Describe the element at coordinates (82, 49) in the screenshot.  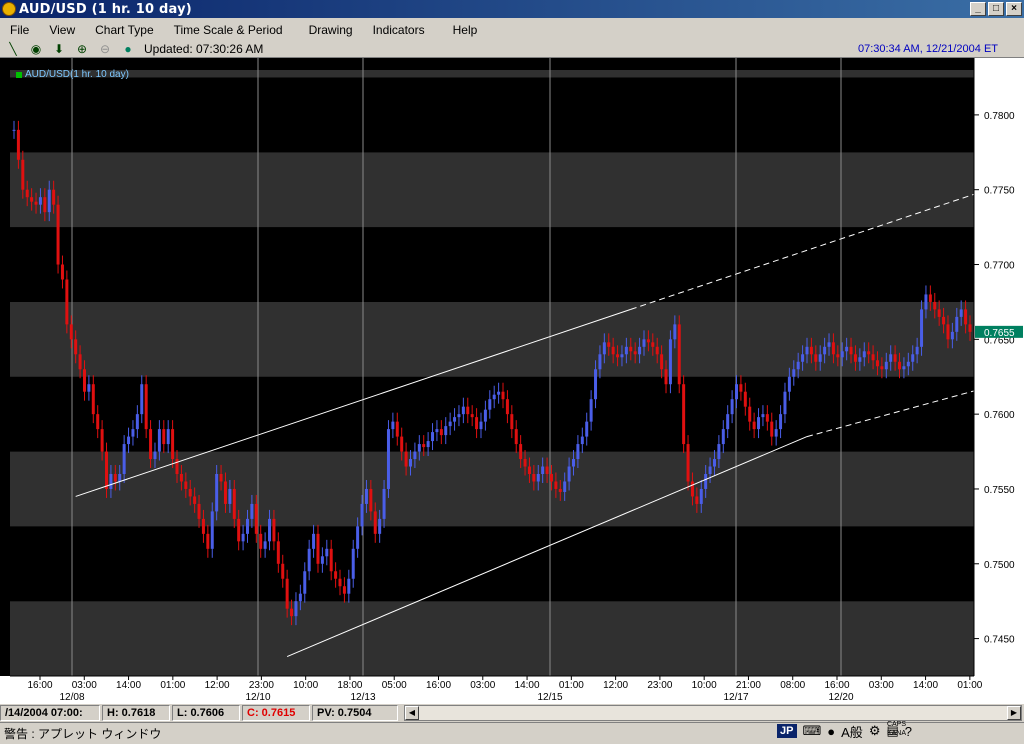
I see `zoom-in-icon: ⊕` at that location.